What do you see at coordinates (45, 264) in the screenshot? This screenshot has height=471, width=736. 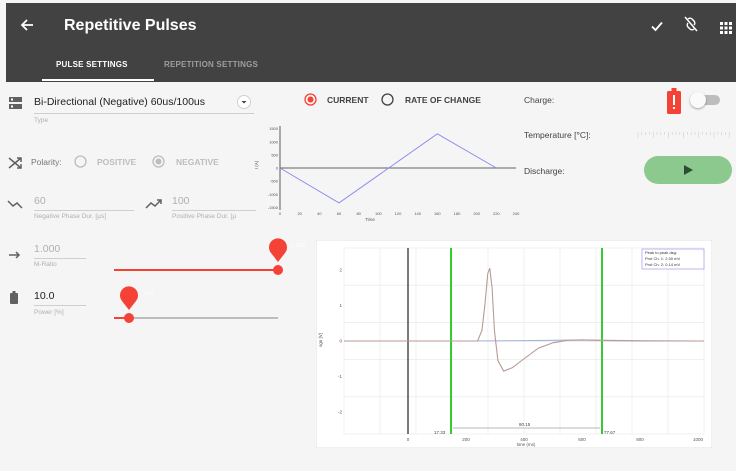 I see `m-ratio-hint: M-Ratio` at bounding box center [45, 264].